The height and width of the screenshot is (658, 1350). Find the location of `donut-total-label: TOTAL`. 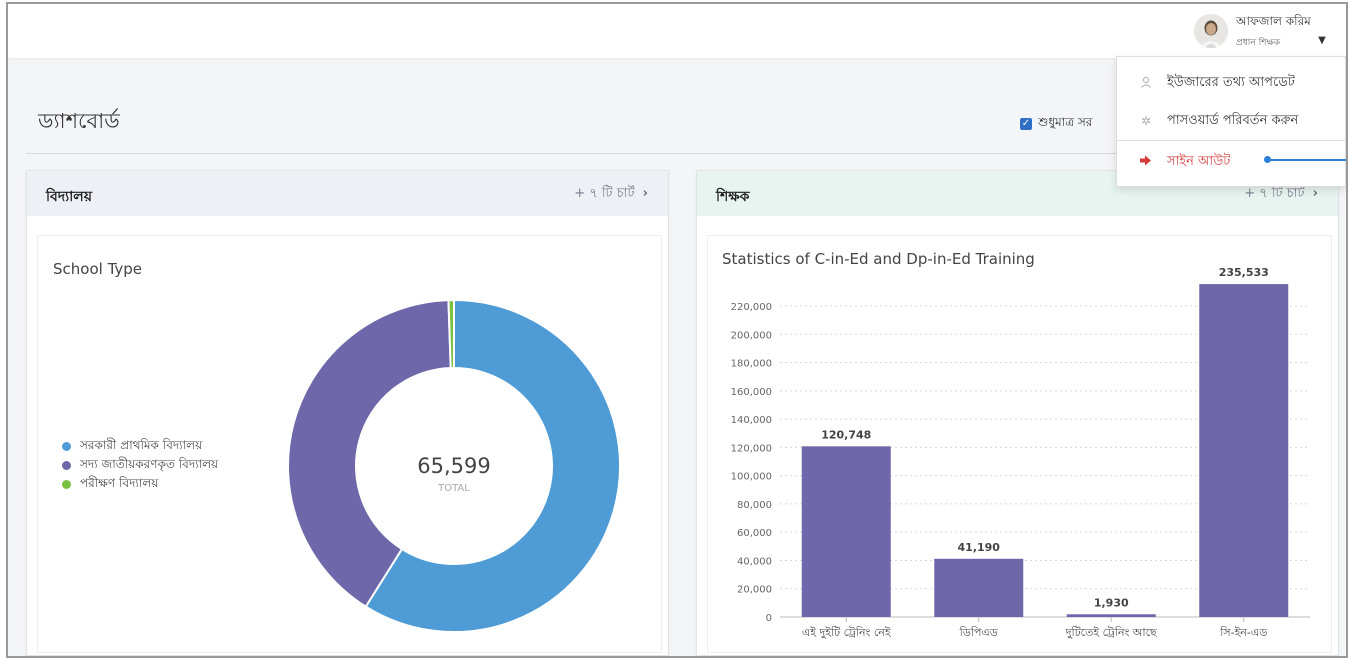

donut-total-label: TOTAL is located at coordinates (453, 488).